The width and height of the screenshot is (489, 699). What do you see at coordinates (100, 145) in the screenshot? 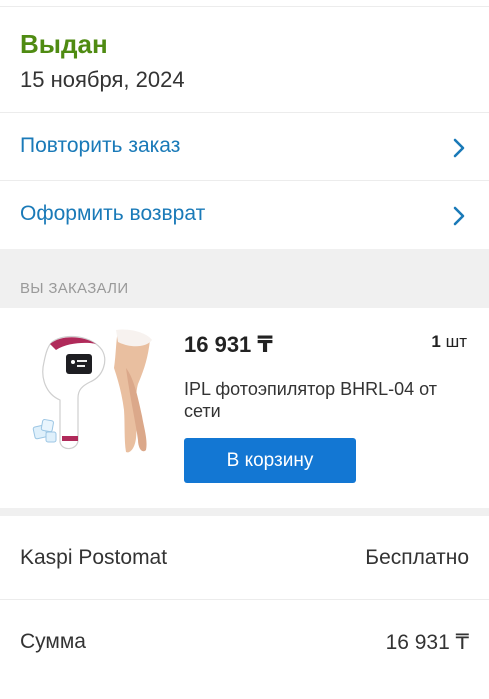
I see `repeat-order-label: Повторить заказ` at bounding box center [100, 145].